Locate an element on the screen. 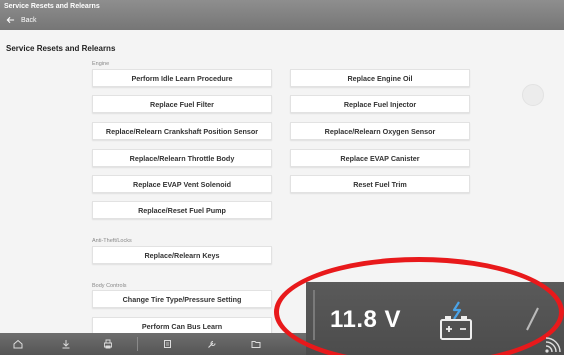  title-bar: Service Resets and Relearns Back is located at coordinates (282, 15).